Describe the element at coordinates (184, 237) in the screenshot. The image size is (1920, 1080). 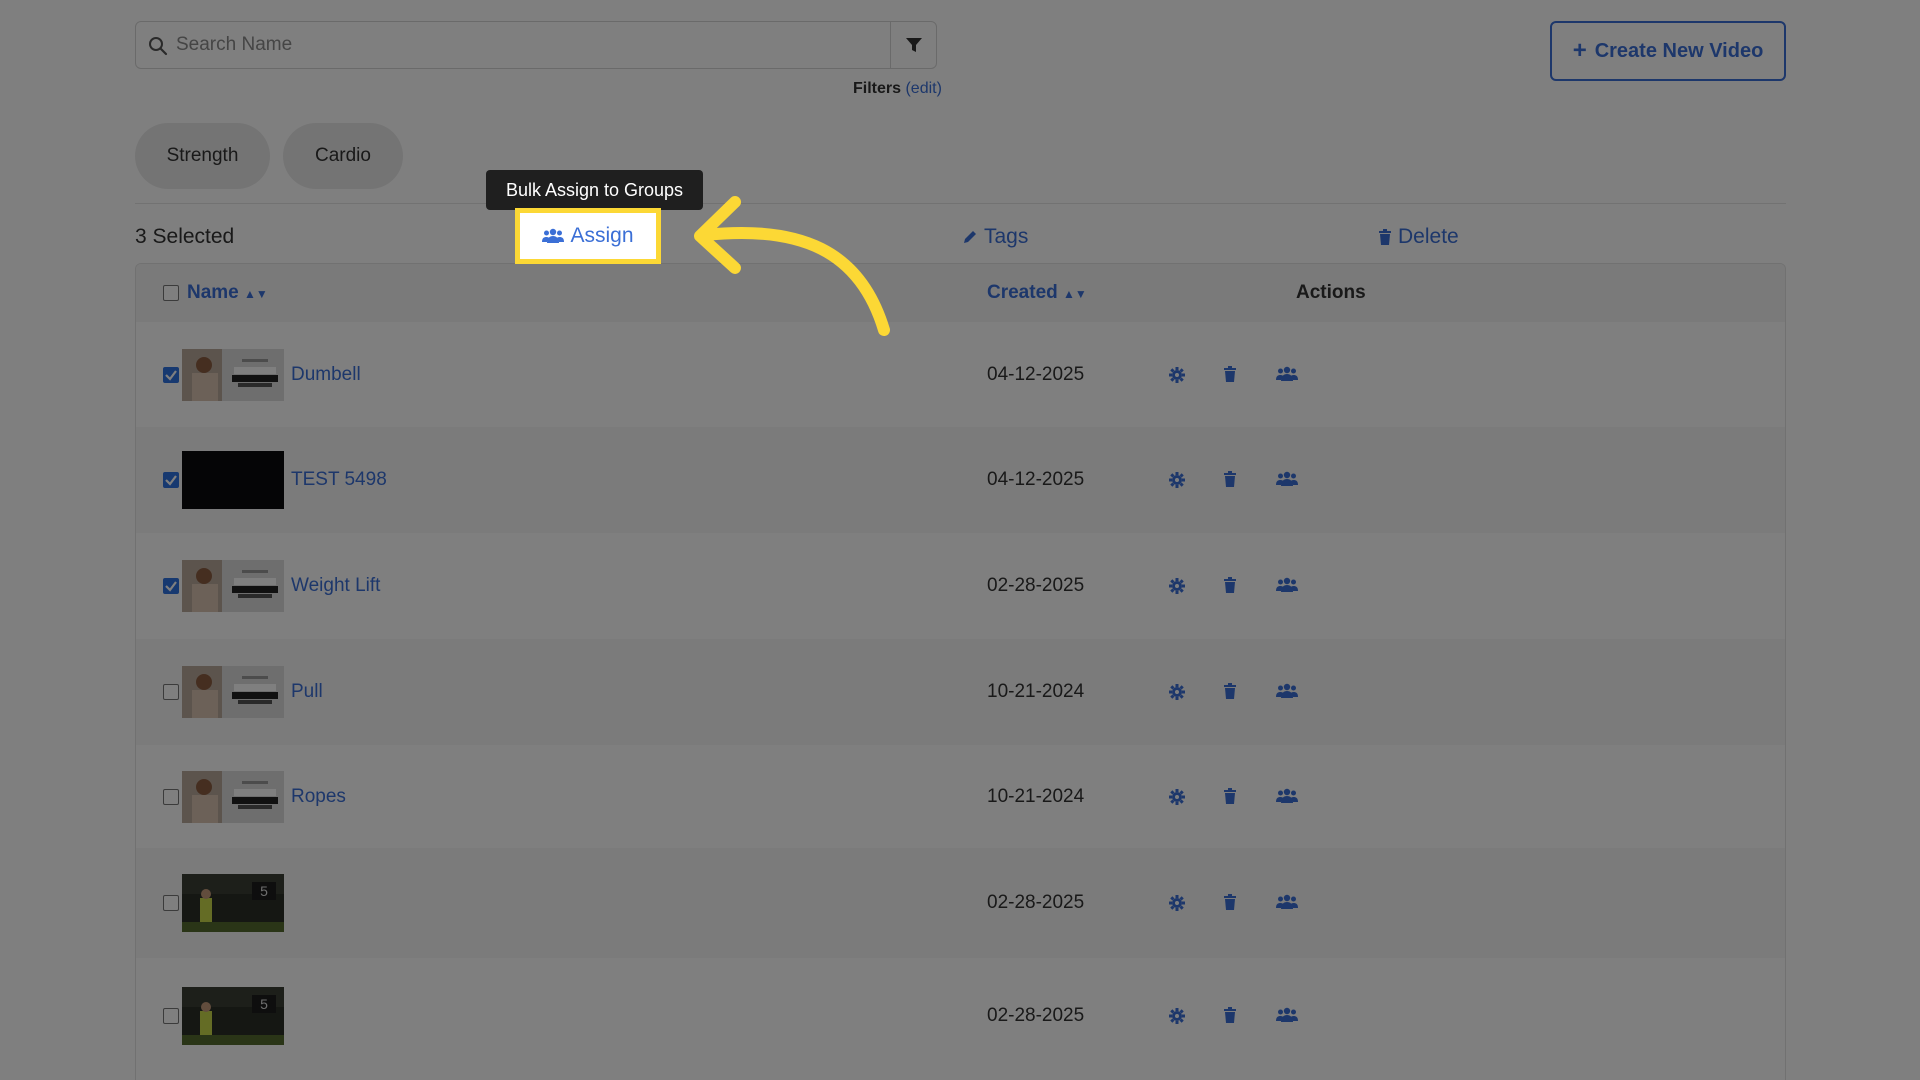
I see `selected-count: 3 Selected` at that location.